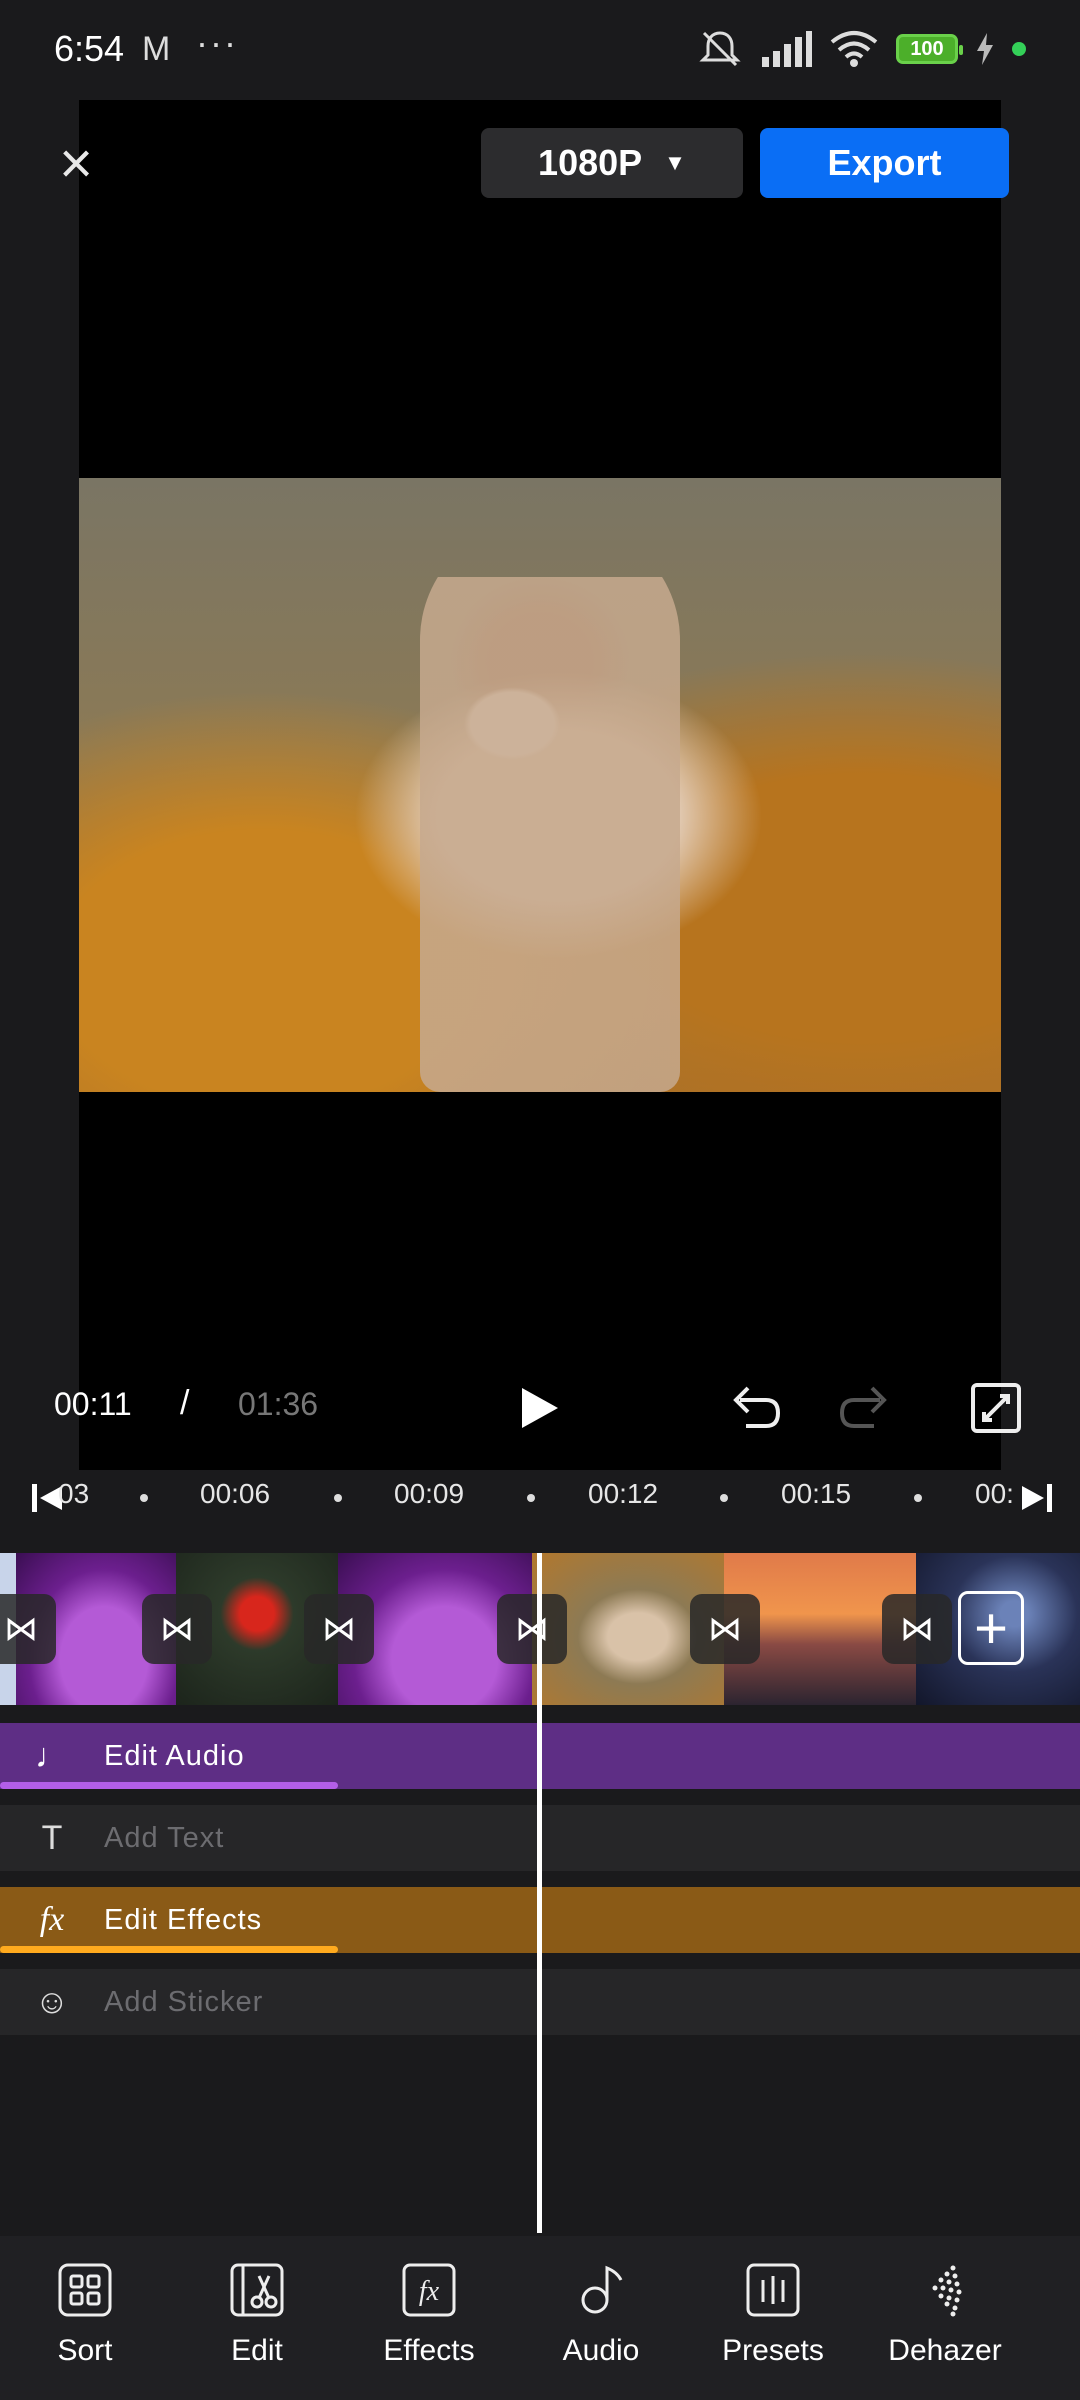 The width and height of the screenshot is (1080, 2400). What do you see at coordinates (85, 2290) in the screenshot?
I see `sort-grid-icon` at bounding box center [85, 2290].